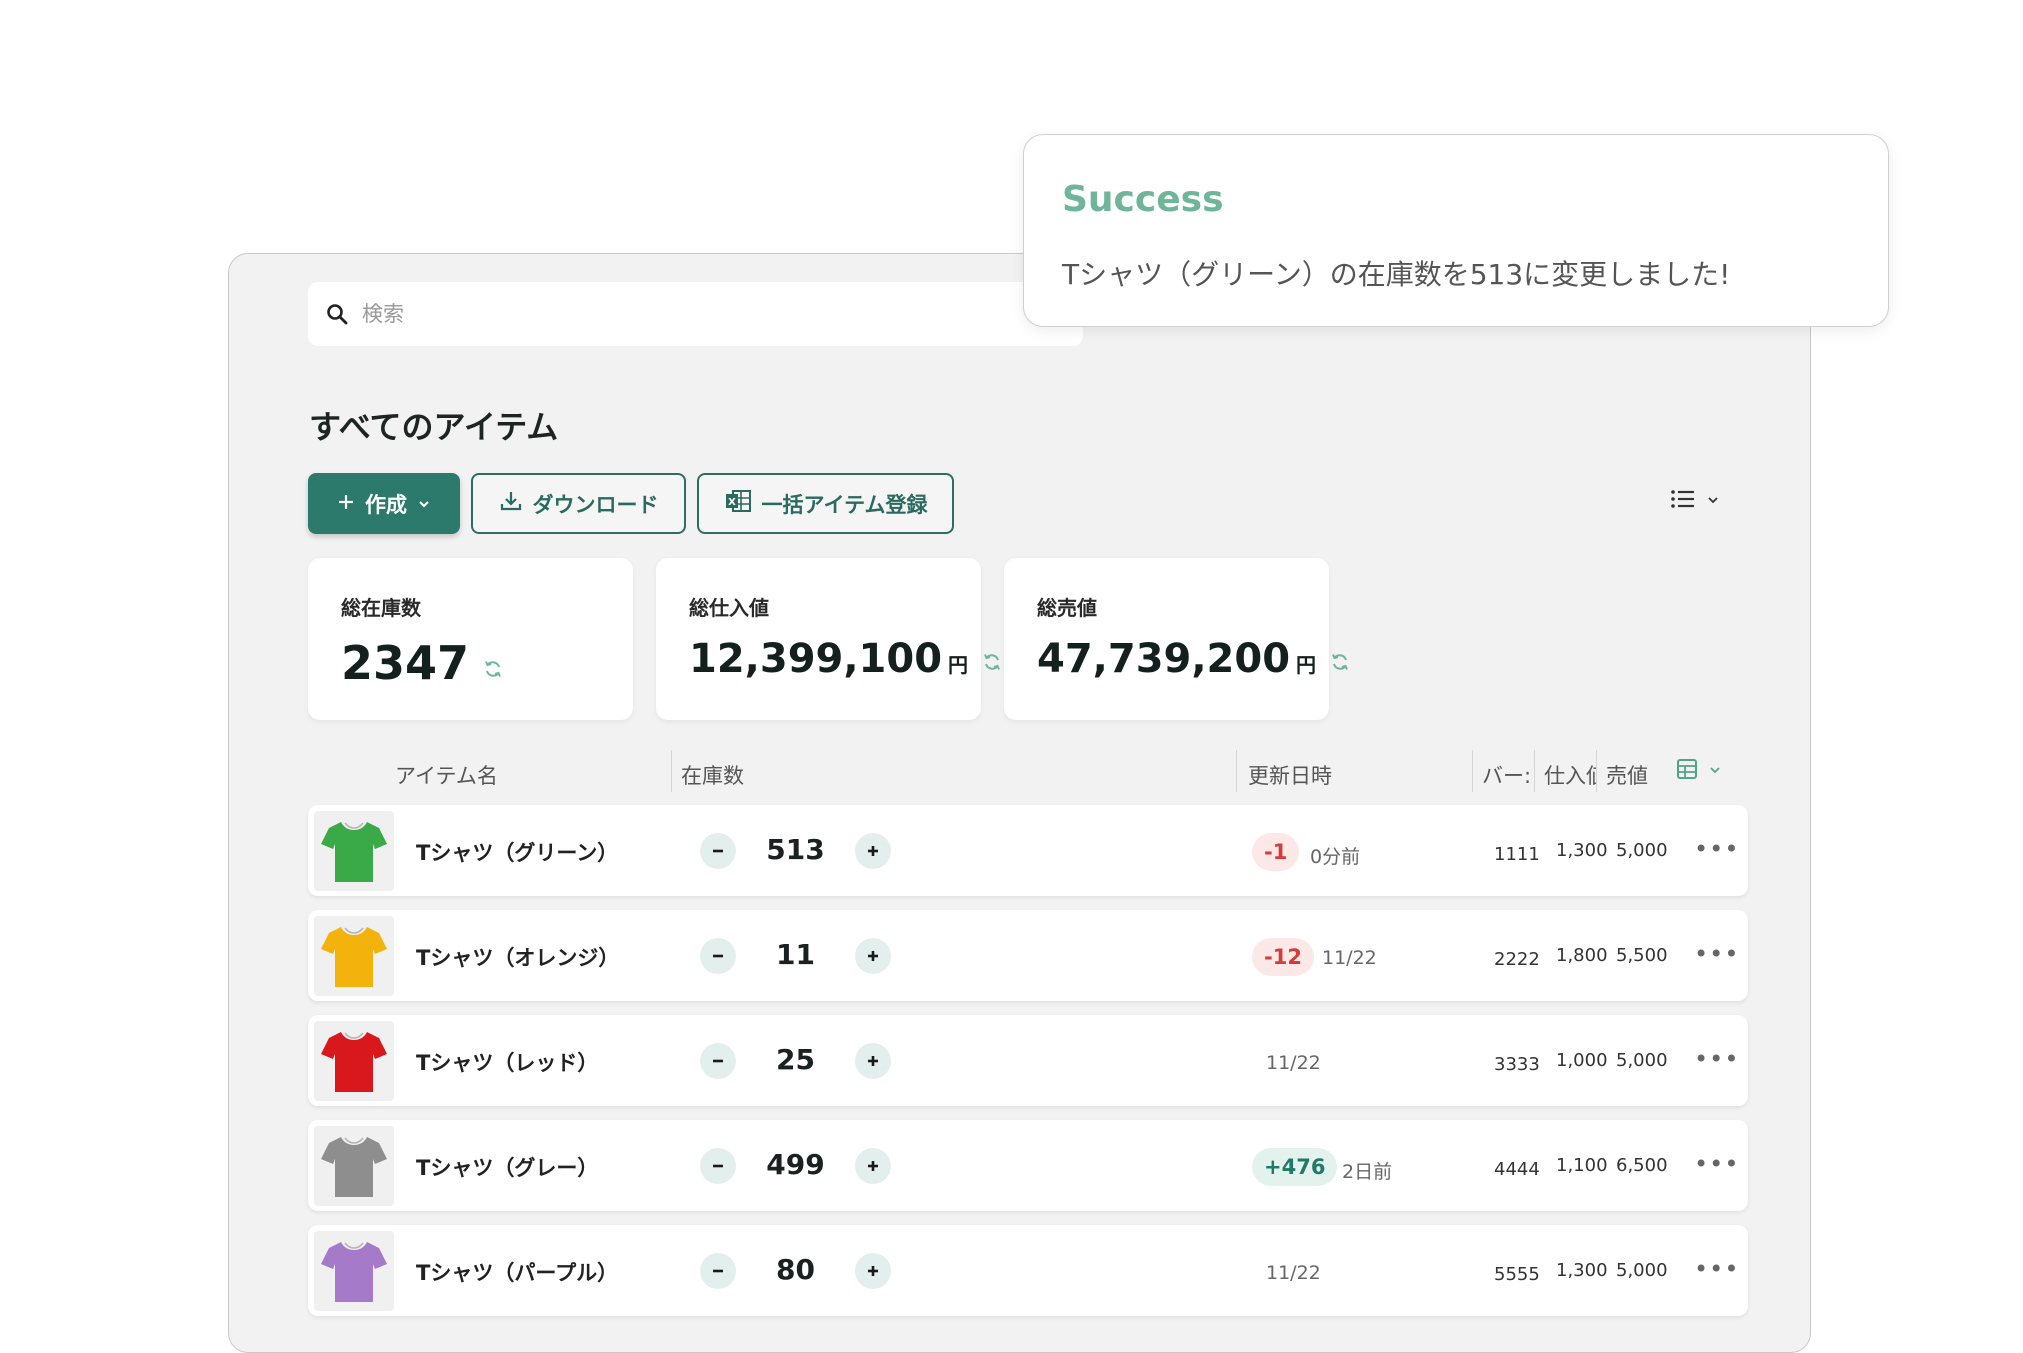 This screenshot has width=2023, height=1353. What do you see at coordinates (1517, 959) in the screenshot?
I see `barcode-value: 2222` at bounding box center [1517, 959].